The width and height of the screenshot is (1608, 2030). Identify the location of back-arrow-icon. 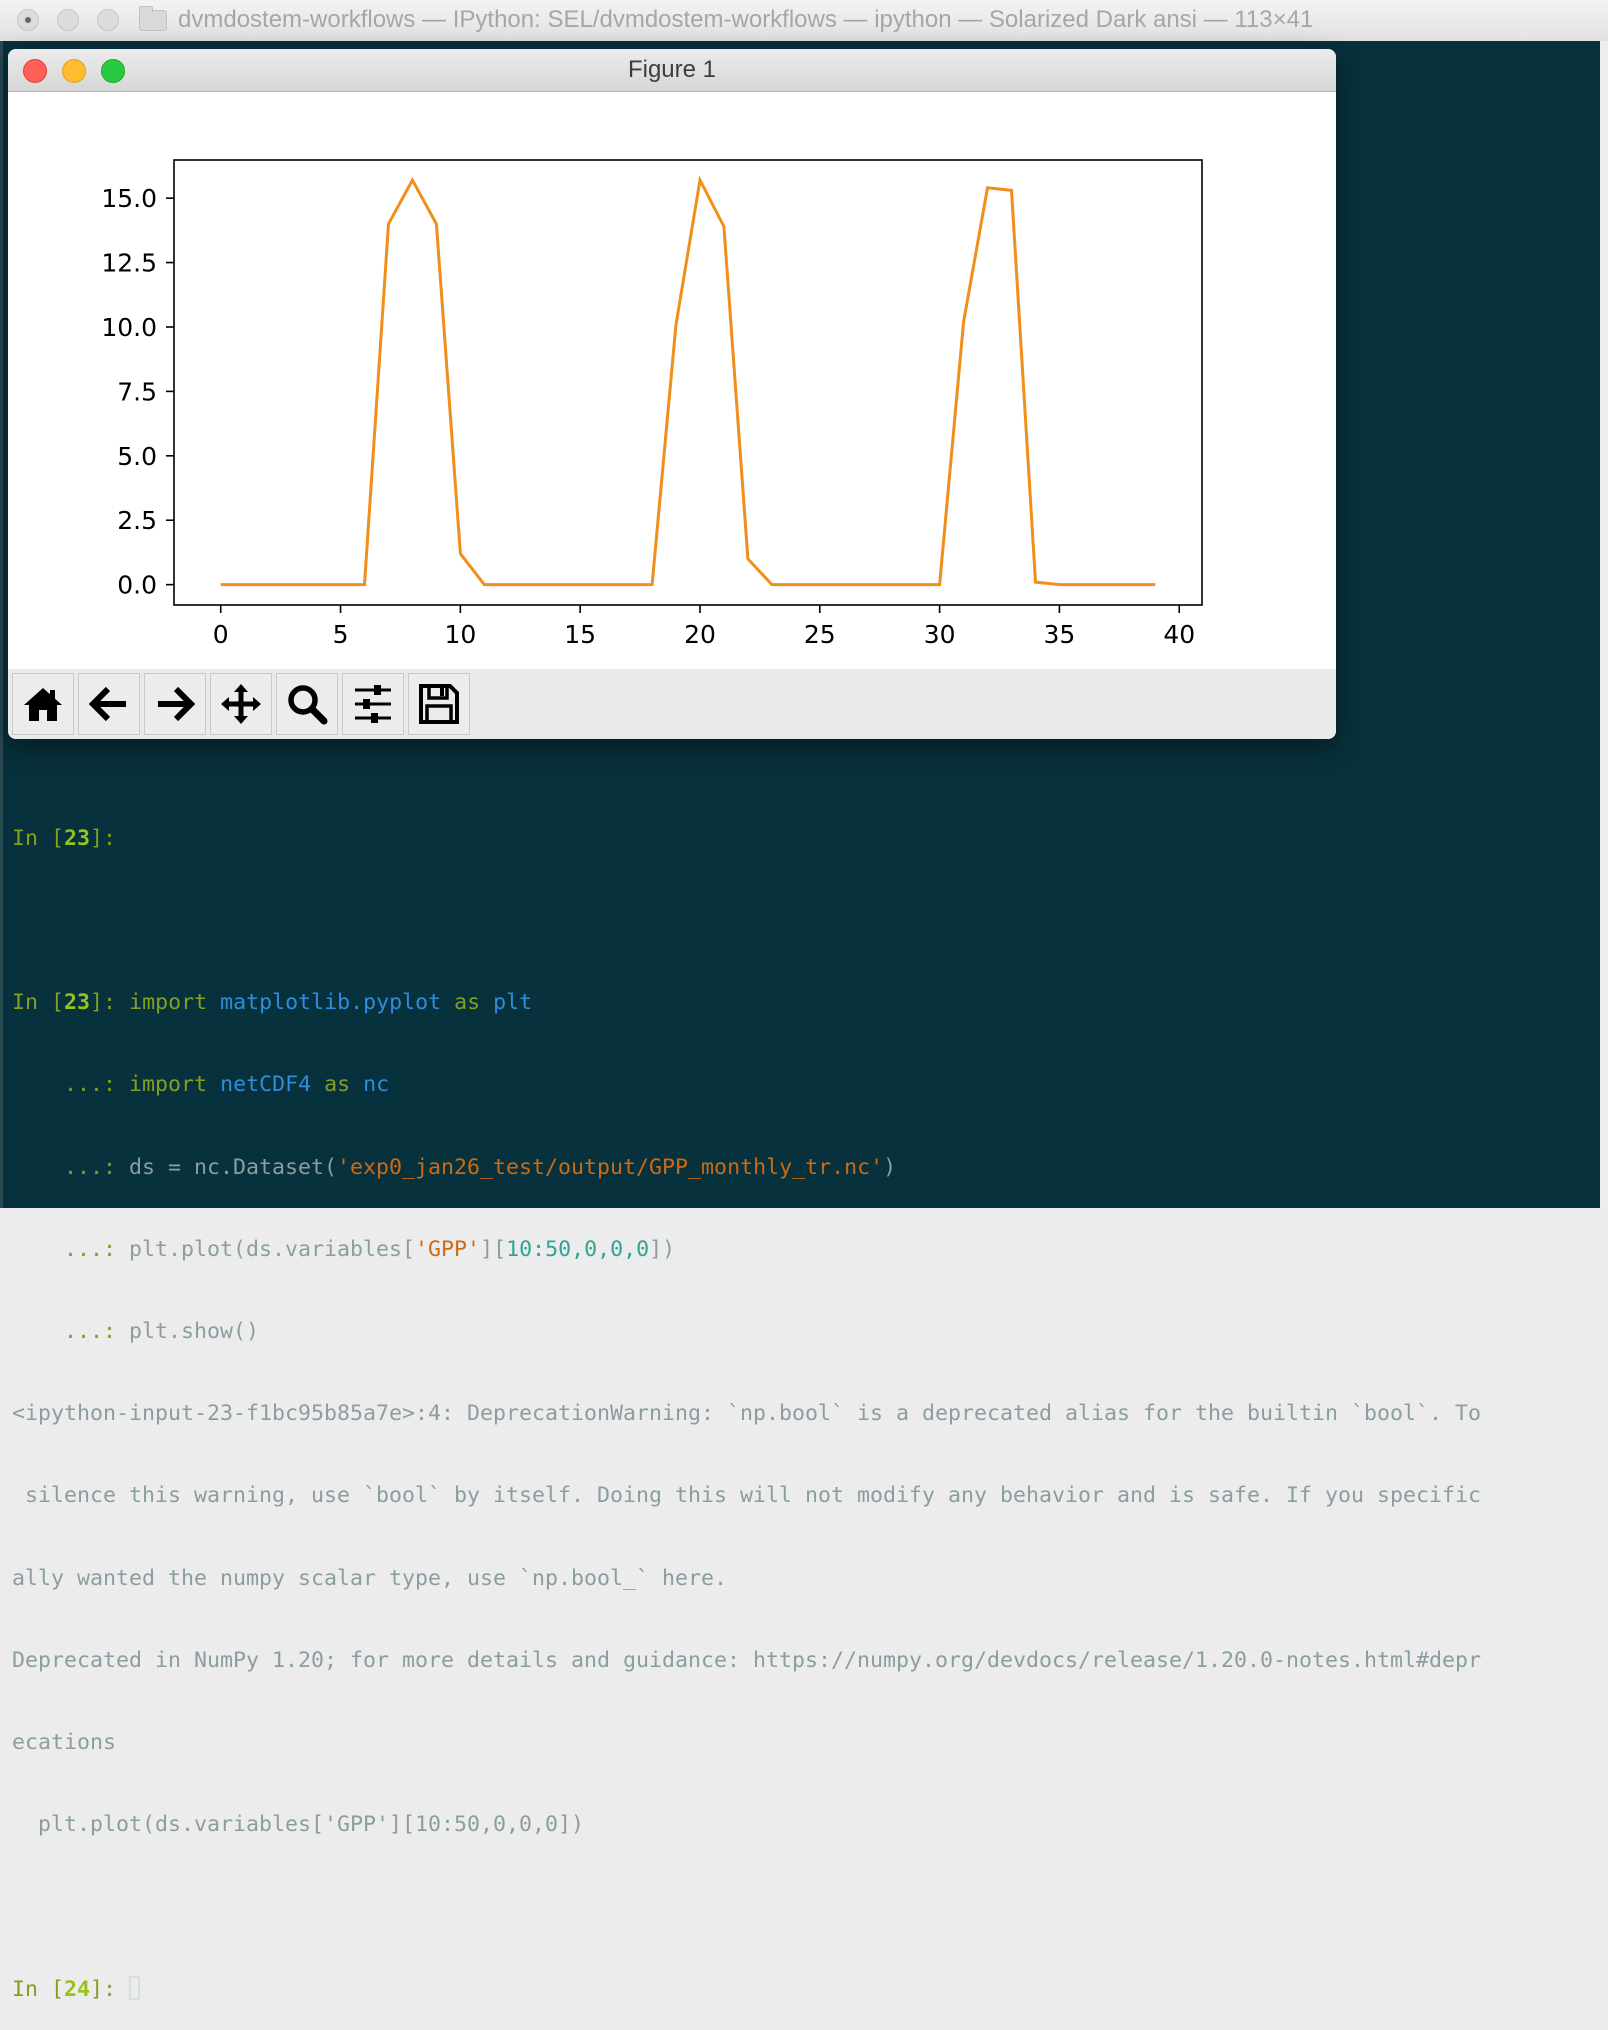
(107, 704).